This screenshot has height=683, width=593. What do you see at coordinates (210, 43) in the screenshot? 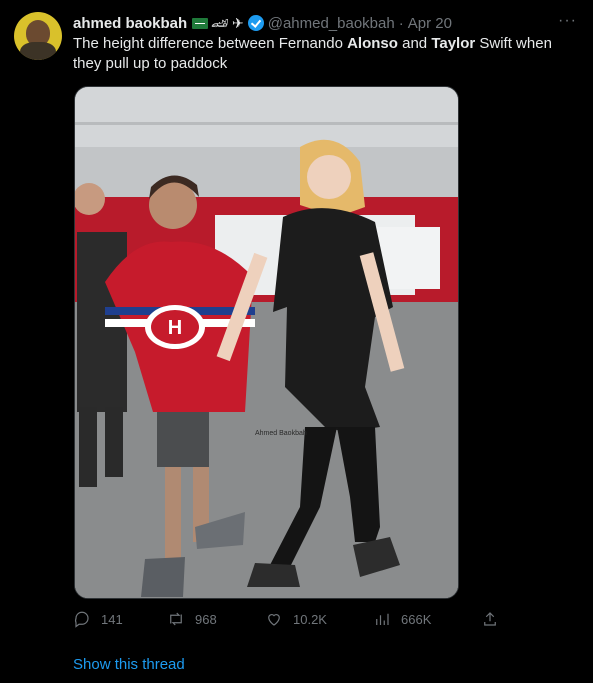
I see `tweet-text-part-1: The height difference between Fernando` at bounding box center [210, 43].